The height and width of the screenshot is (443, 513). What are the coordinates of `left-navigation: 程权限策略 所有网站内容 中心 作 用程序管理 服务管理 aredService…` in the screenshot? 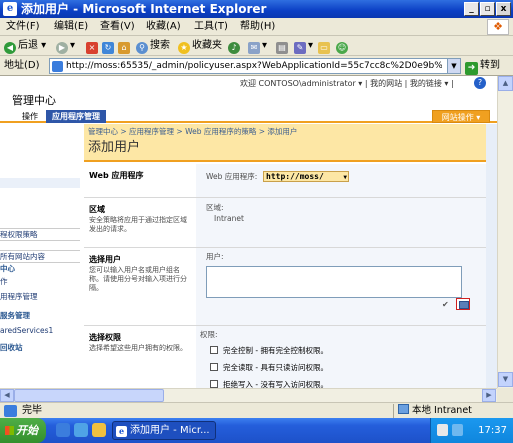 It's located at (41, 258).